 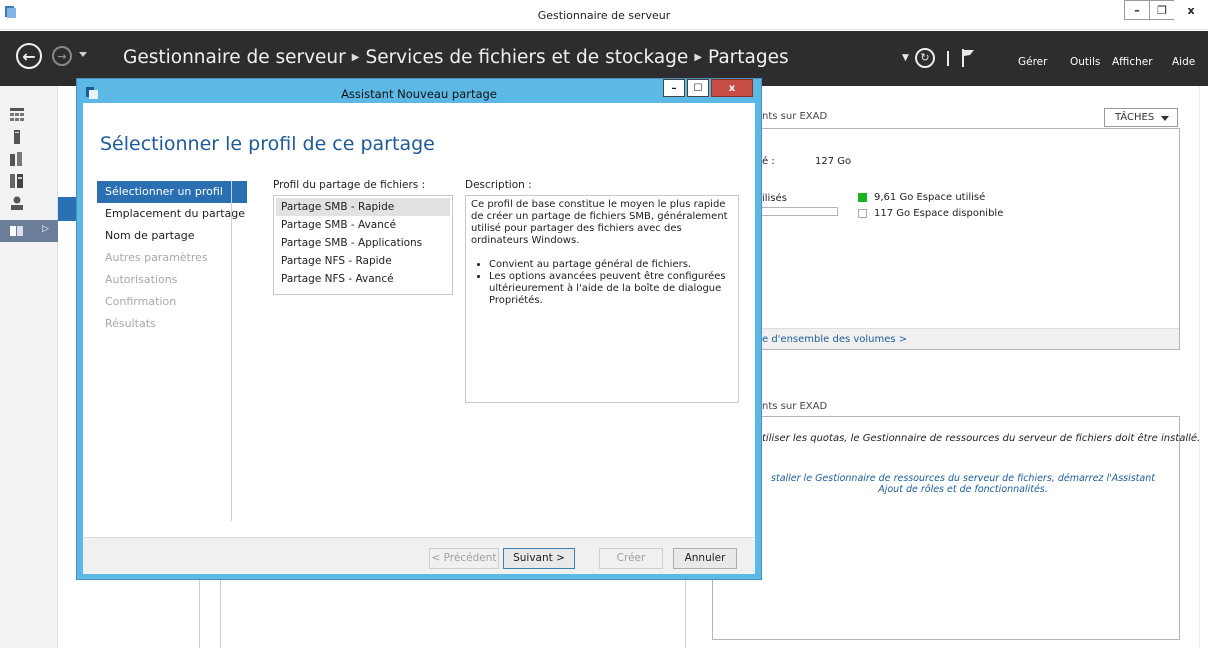 I want to click on used-legend-swatch, so click(x=862, y=197).